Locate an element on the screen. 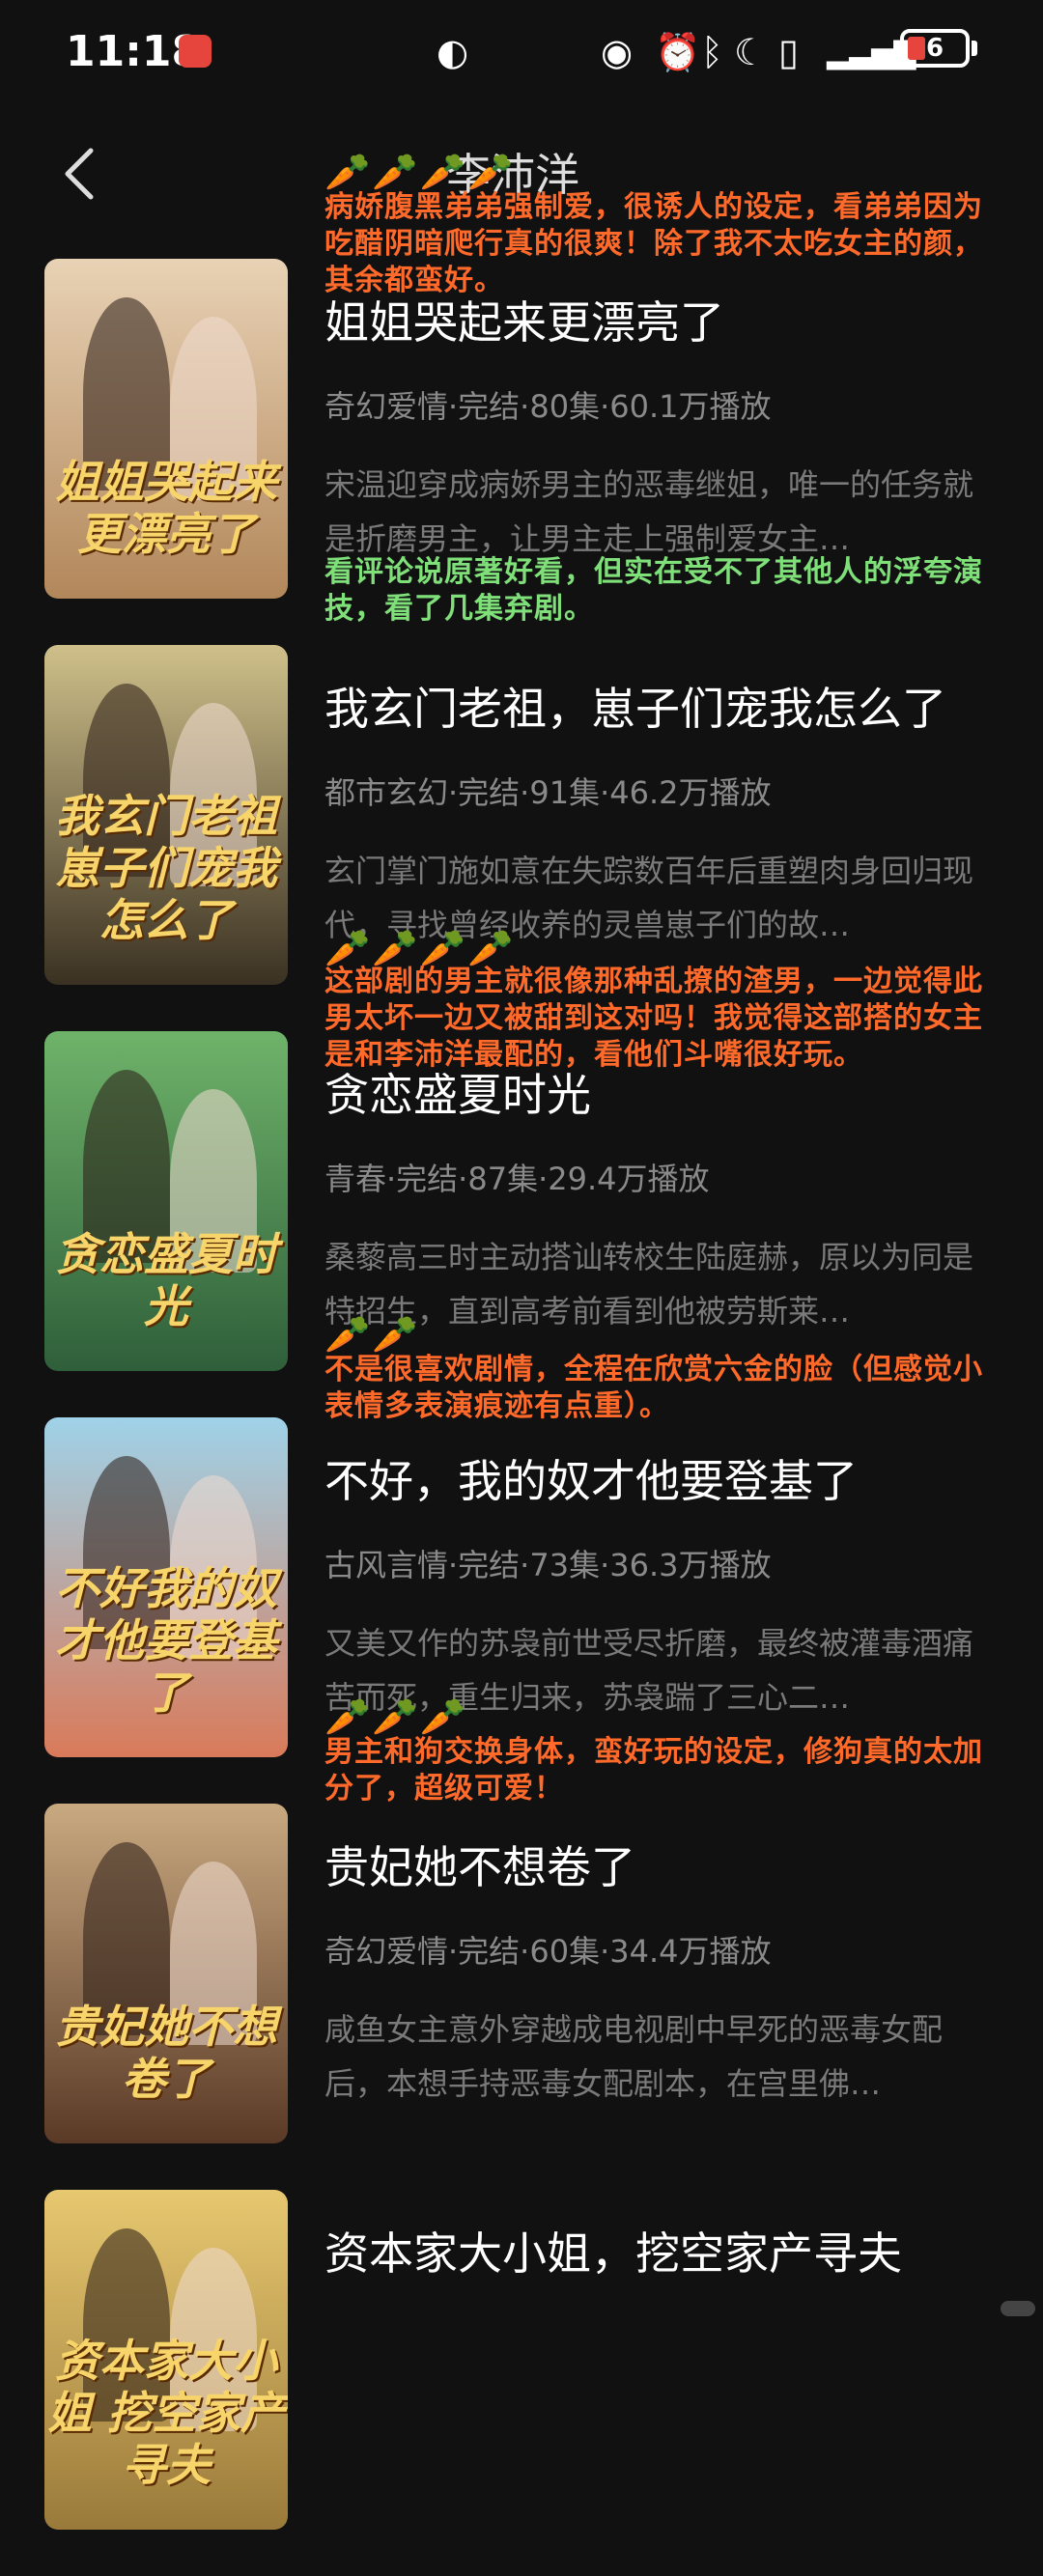 This screenshot has height=2576, width=1043. carrot-rating: 🥕🥕🥕 is located at coordinates (396, 1717).